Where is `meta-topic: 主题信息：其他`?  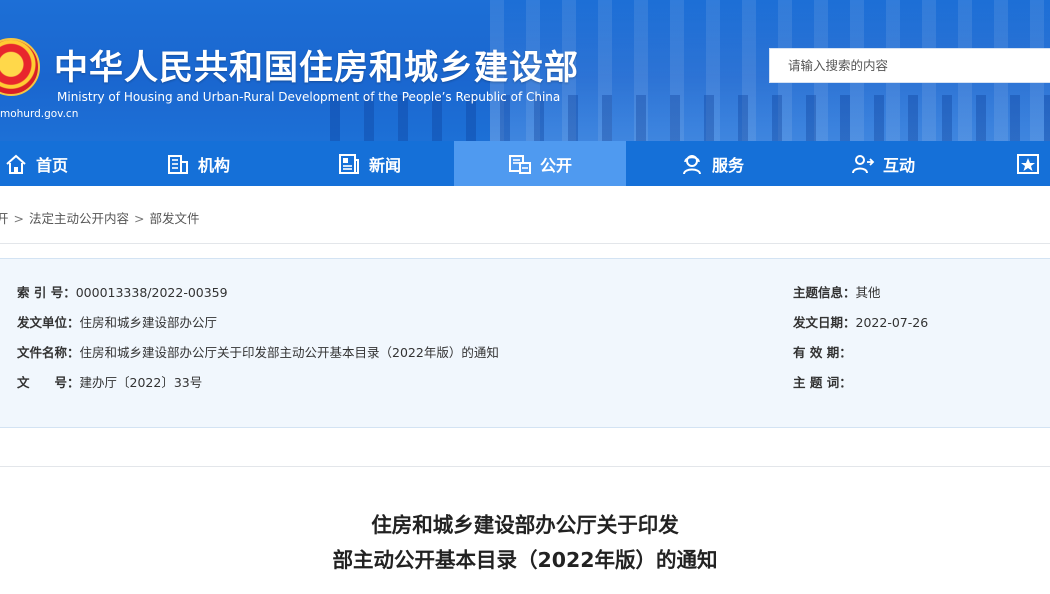
meta-topic: 主题信息：其他 is located at coordinates (837, 291).